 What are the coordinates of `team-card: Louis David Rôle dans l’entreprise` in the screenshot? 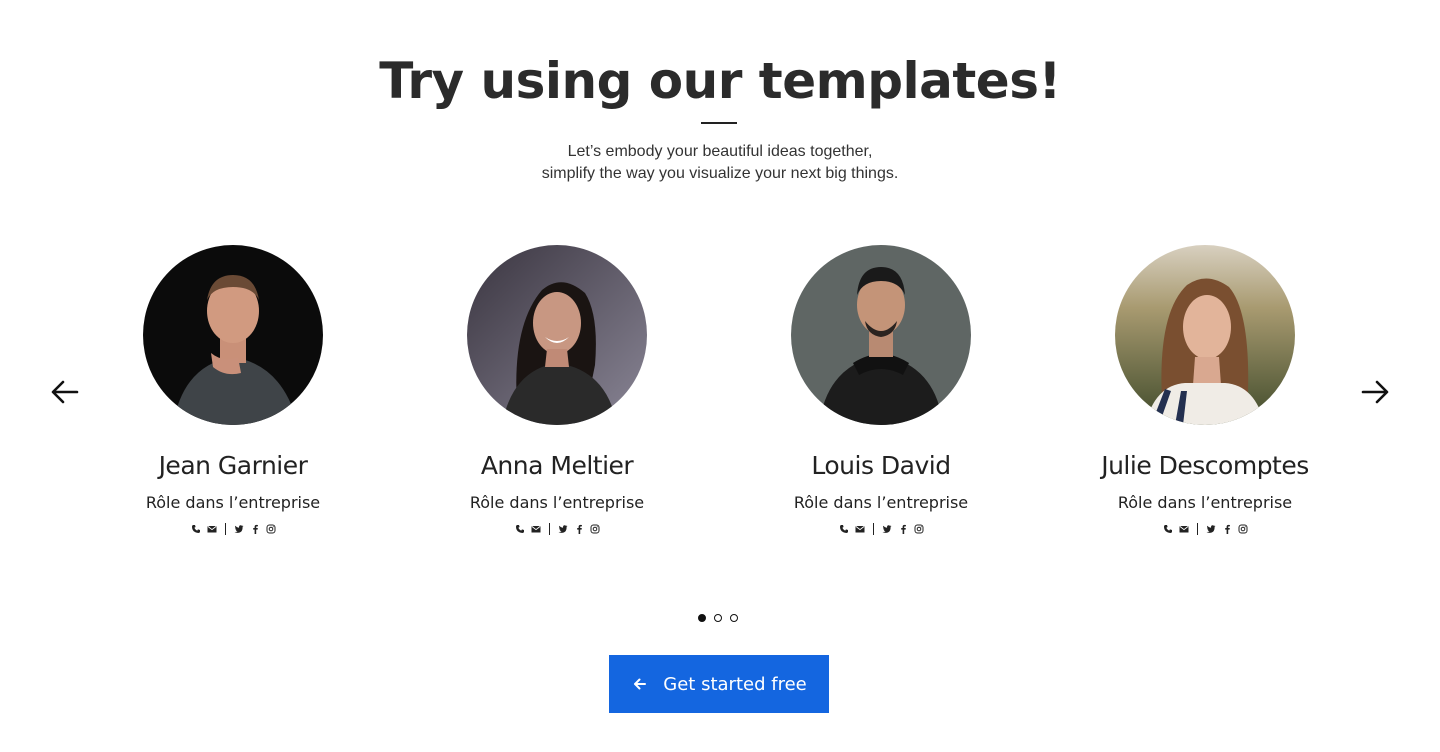 It's located at (881, 390).